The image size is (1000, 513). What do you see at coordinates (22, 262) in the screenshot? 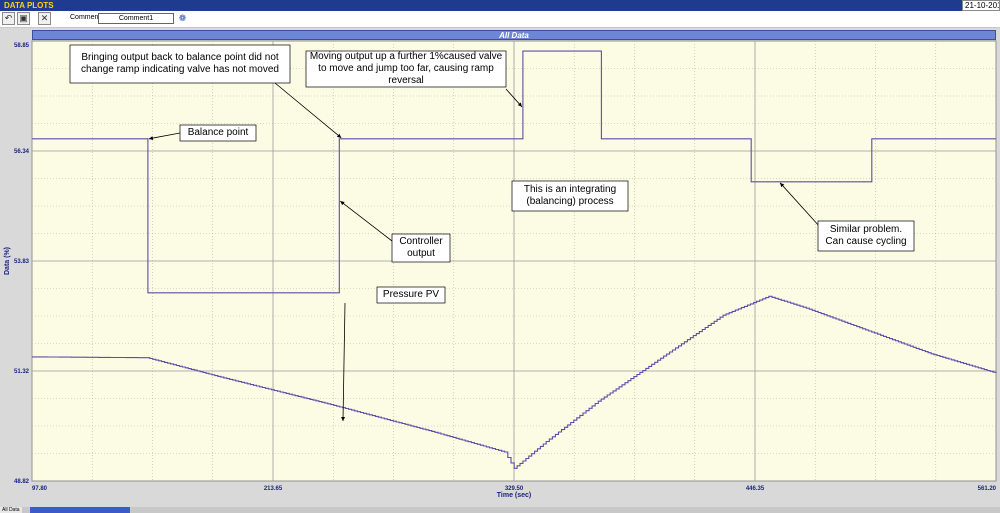
I see `y-tick-label: 53.83` at bounding box center [22, 262].